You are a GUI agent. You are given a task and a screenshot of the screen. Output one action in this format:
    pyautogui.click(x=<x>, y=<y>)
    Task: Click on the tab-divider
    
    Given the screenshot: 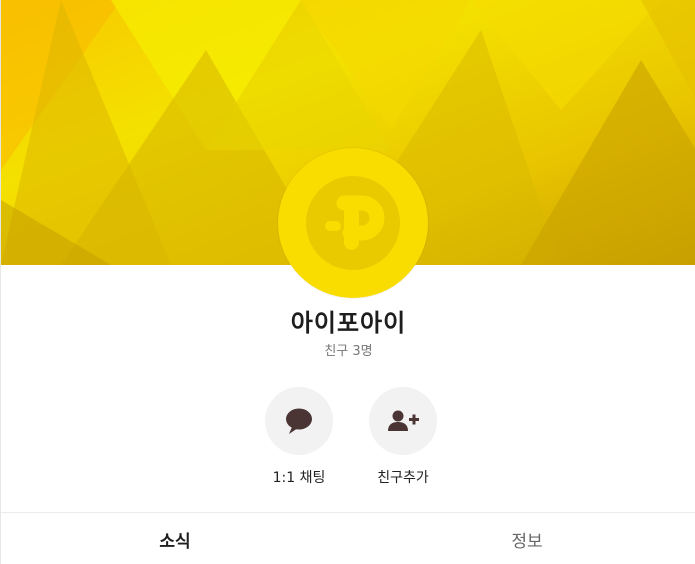 What is the action you would take?
    pyautogui.click(x=348, y=512)
    